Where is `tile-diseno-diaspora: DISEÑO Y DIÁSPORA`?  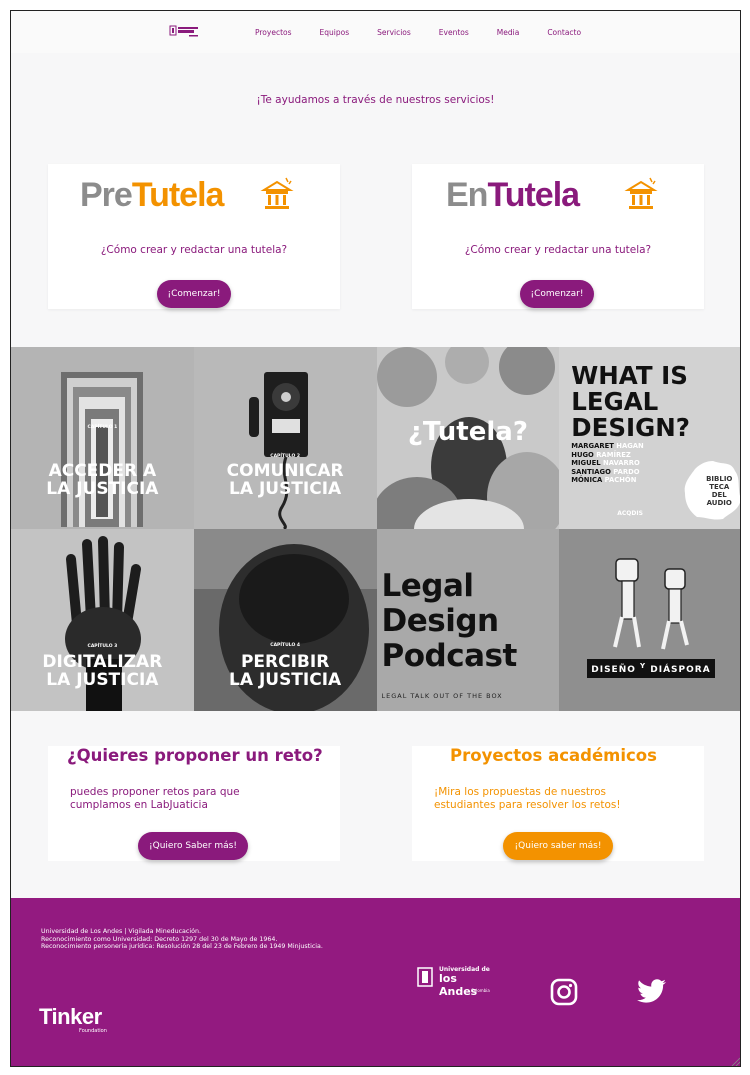 tile-diseno-diaspora: DISEÑO Y DIÁSPORA is located at coordinates (649, 620).